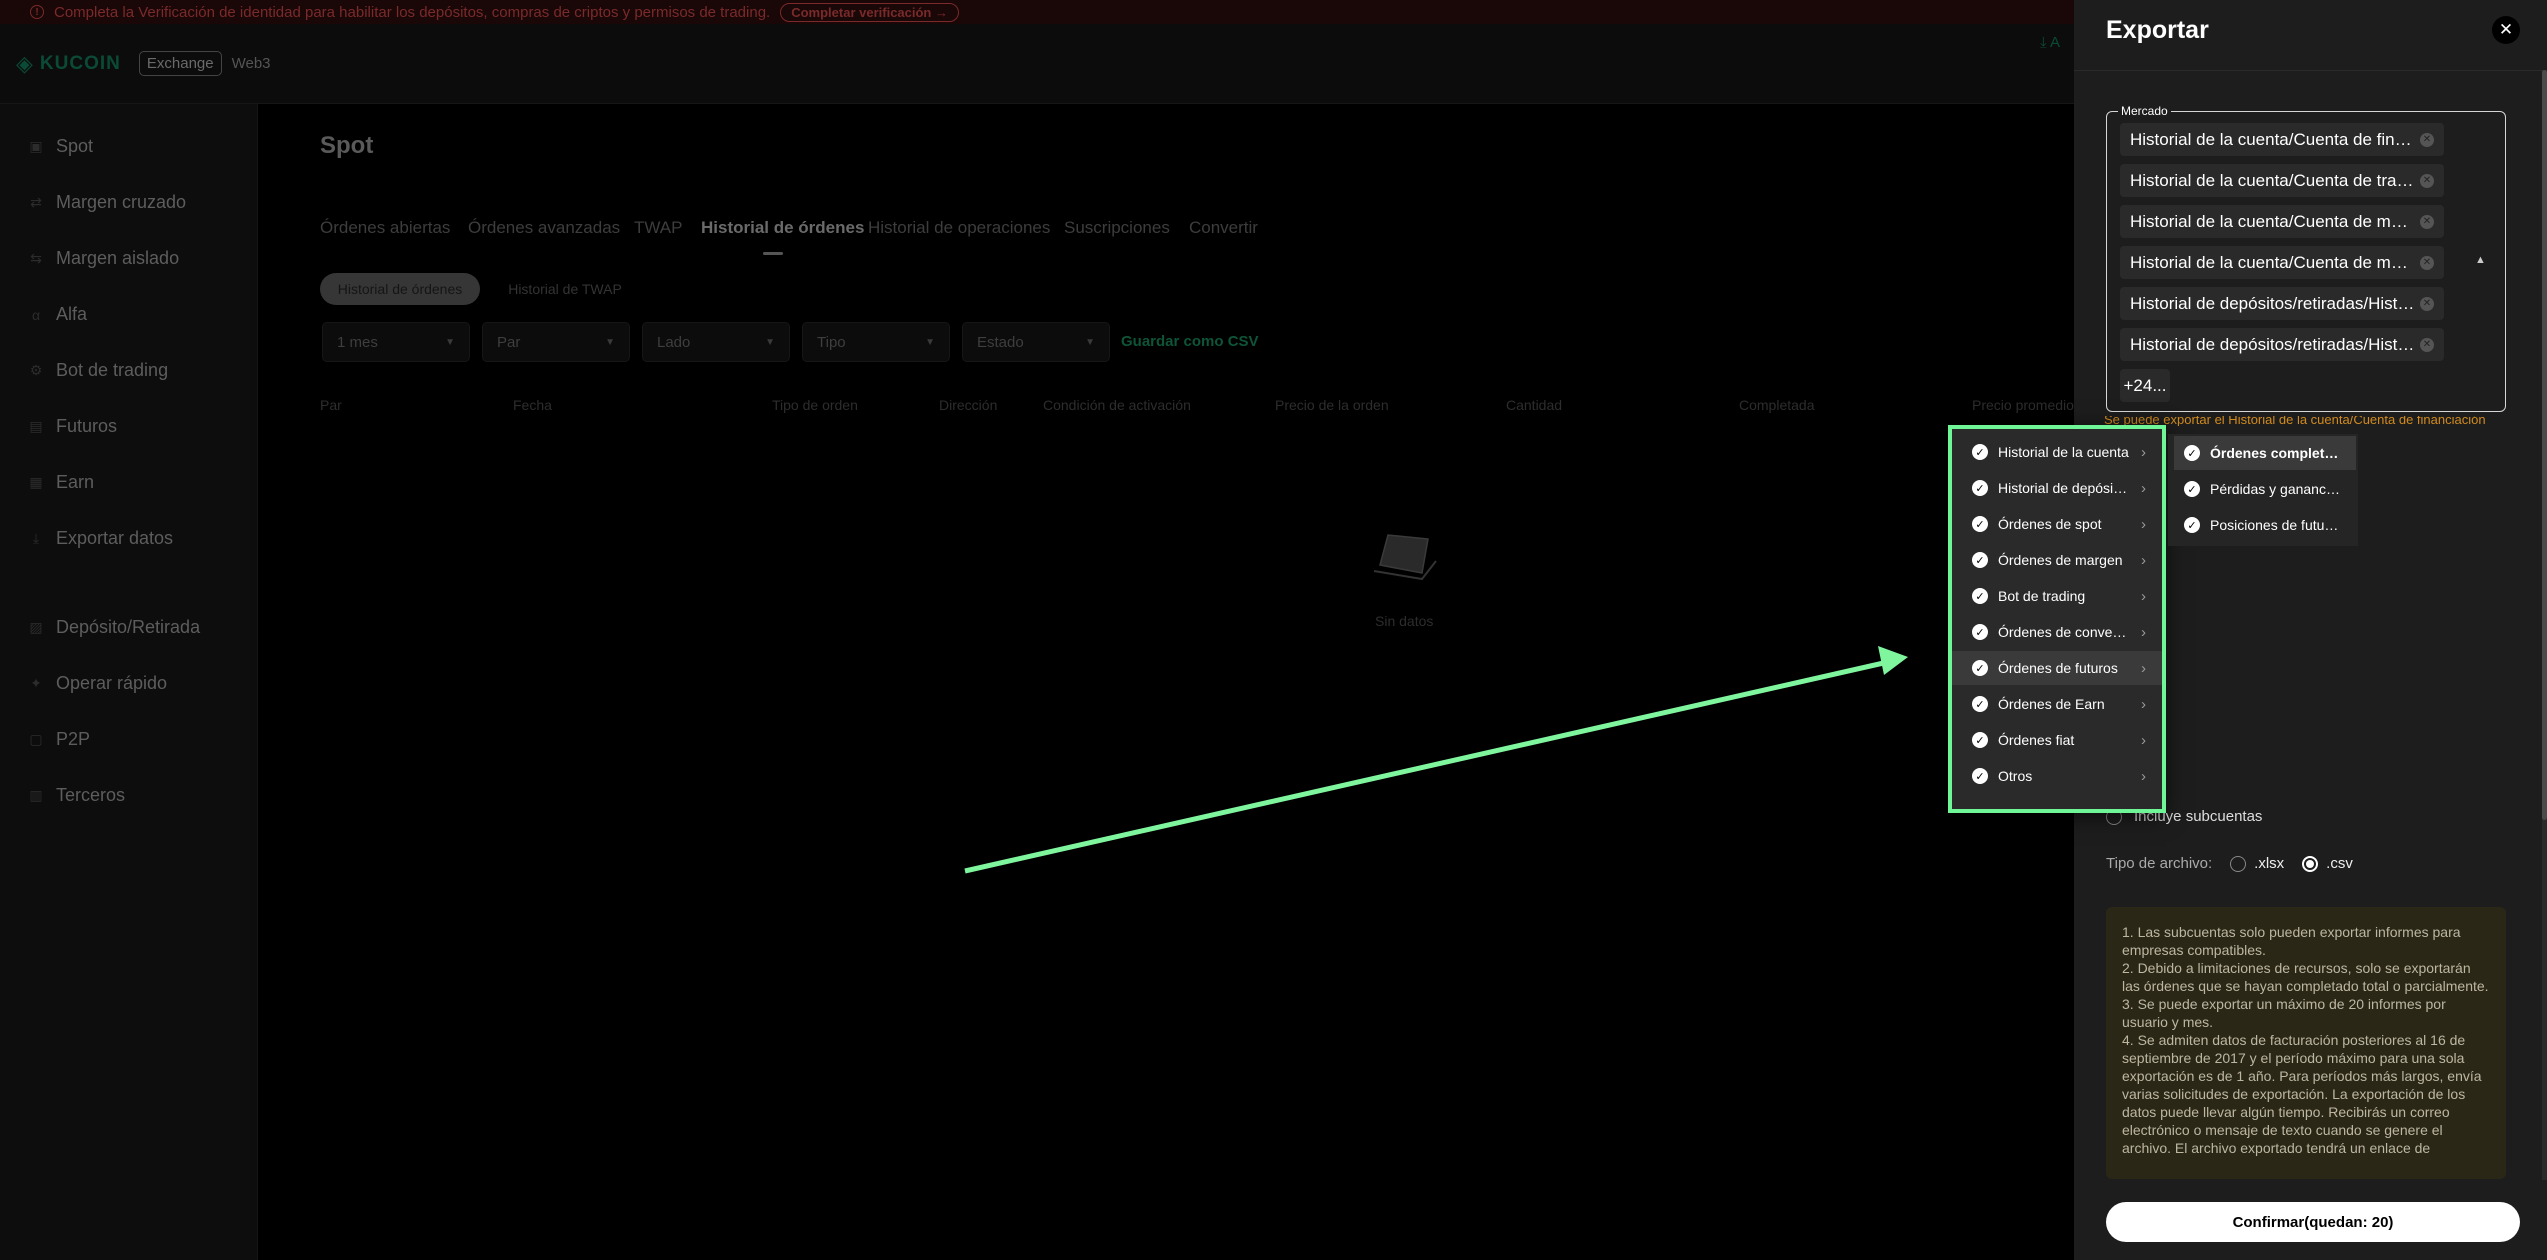 This screenshot has width=2547, height=1260. I want to click on sidebar-item-deposit-withdraw: ▨ Depósito/Retirada, so click(114, 627).